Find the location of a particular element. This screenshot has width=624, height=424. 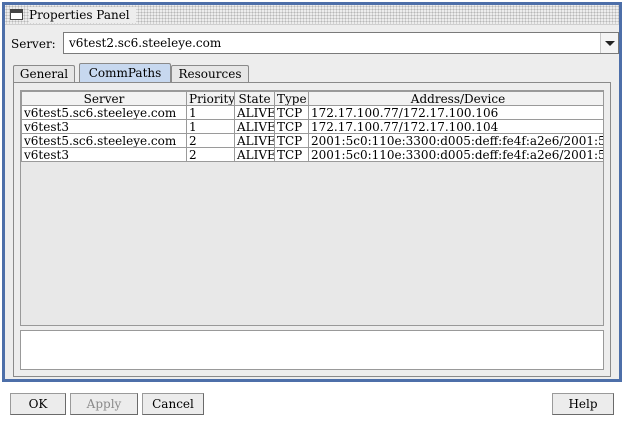

column-header-address: Address/Device is located at coordinates (455, 98).